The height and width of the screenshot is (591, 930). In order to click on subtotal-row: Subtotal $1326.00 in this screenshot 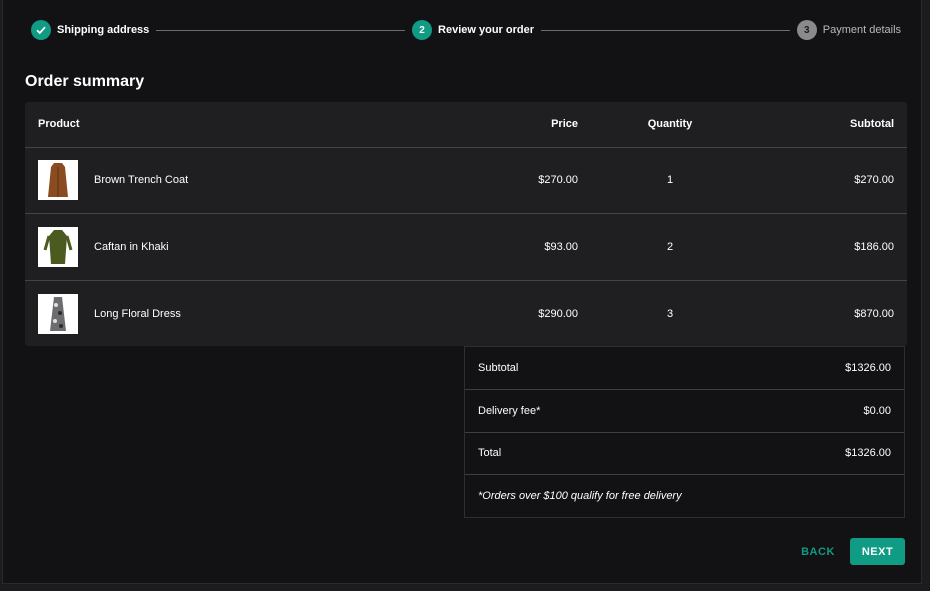, I will do `click(684, 368)`.